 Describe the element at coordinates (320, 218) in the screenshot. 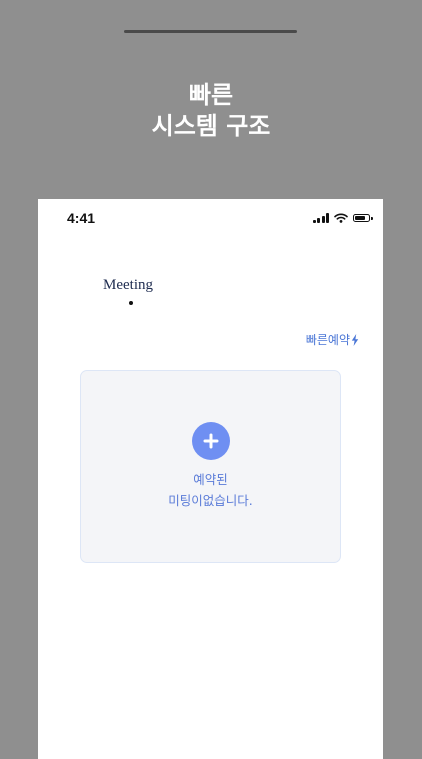

I see `cellular-signal-icon` at that location.